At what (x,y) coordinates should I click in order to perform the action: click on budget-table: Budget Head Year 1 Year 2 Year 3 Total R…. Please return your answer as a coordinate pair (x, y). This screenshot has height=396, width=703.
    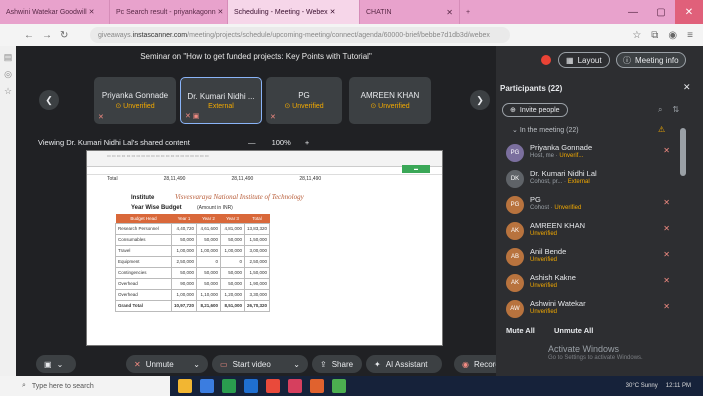
    Looking at the image, I should click on (193, 263).